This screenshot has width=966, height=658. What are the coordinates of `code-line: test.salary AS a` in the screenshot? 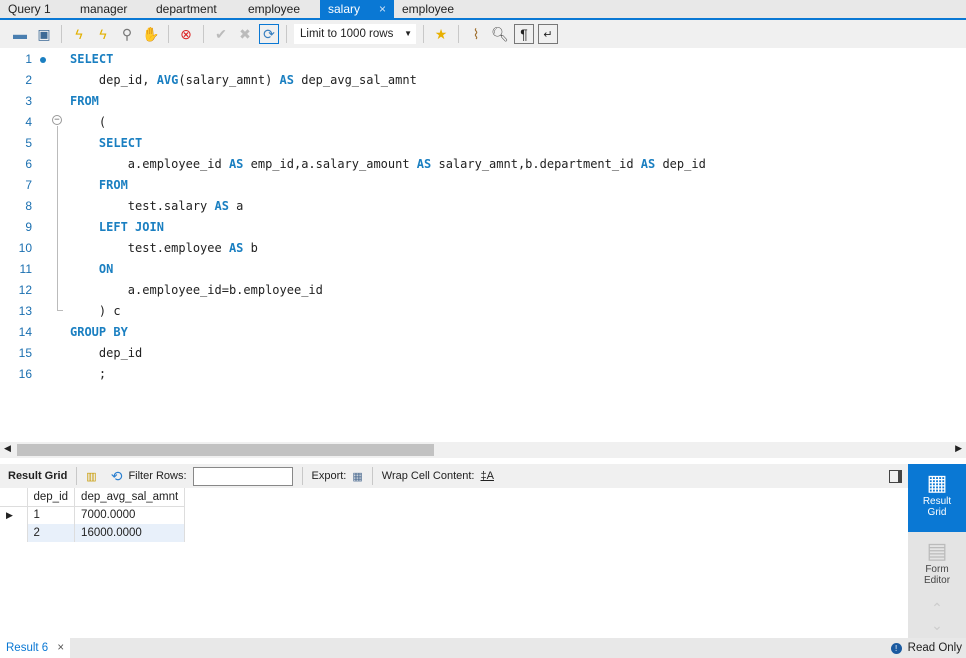 It's located at (157, 206).